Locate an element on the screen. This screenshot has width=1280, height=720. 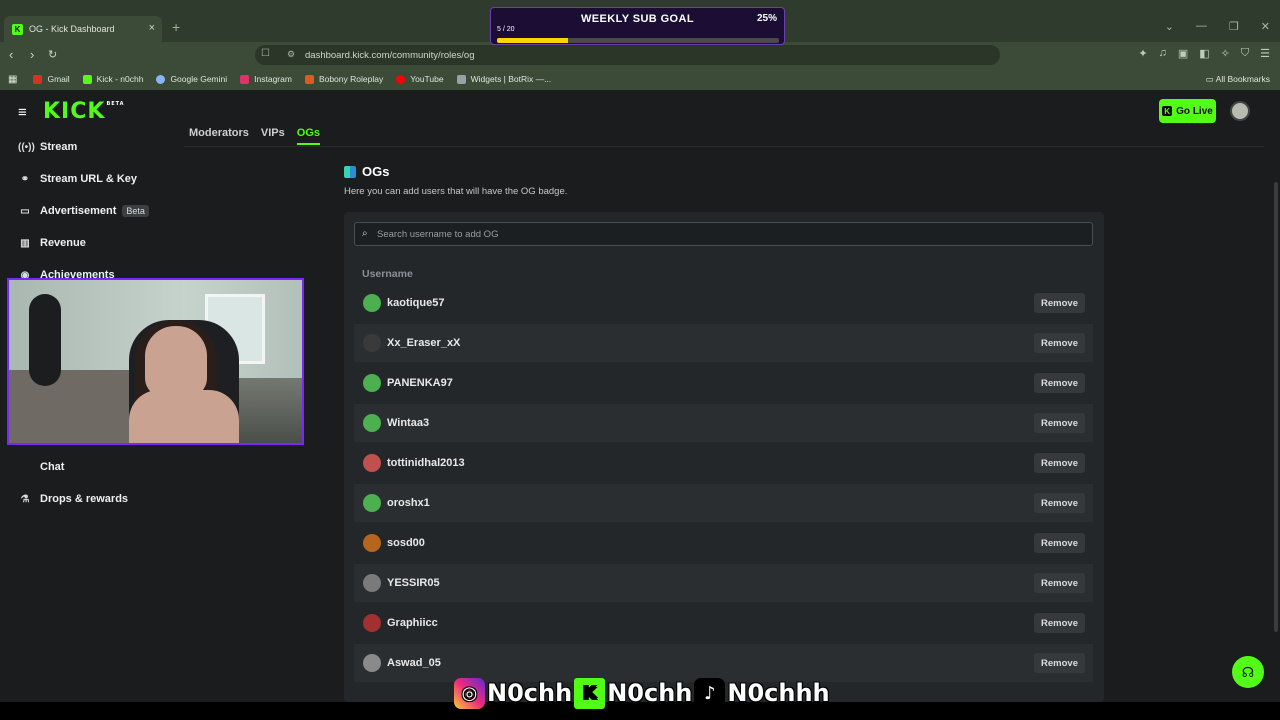
sidebar-item-chat: Chat is located at coordinates (41, 467).